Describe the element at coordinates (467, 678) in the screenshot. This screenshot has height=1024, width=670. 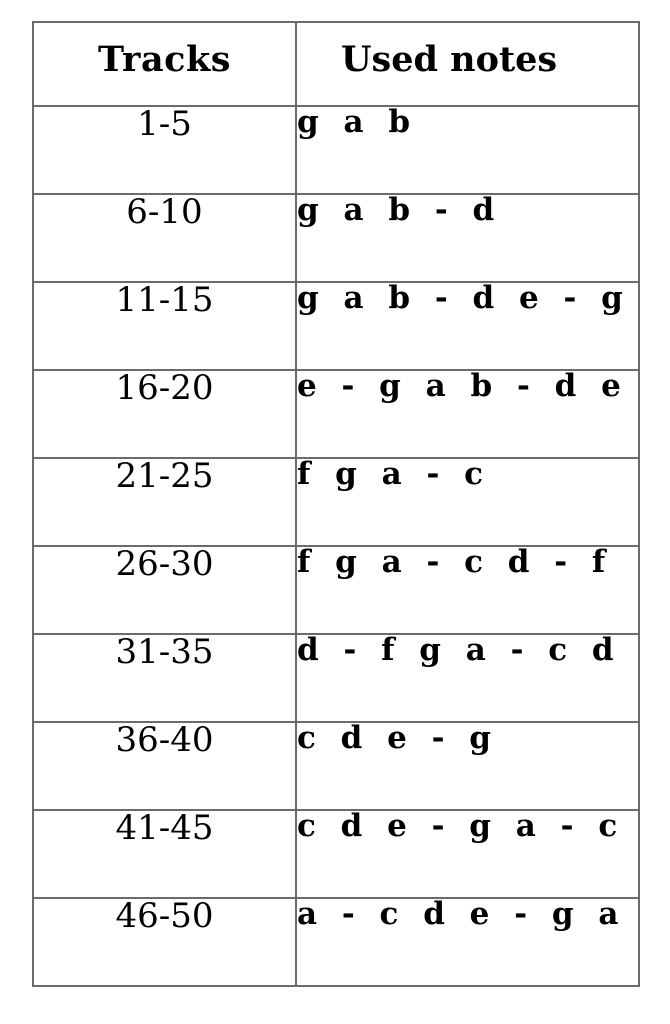
I see `cell-used-notes: d - f g a - c d` at that location.